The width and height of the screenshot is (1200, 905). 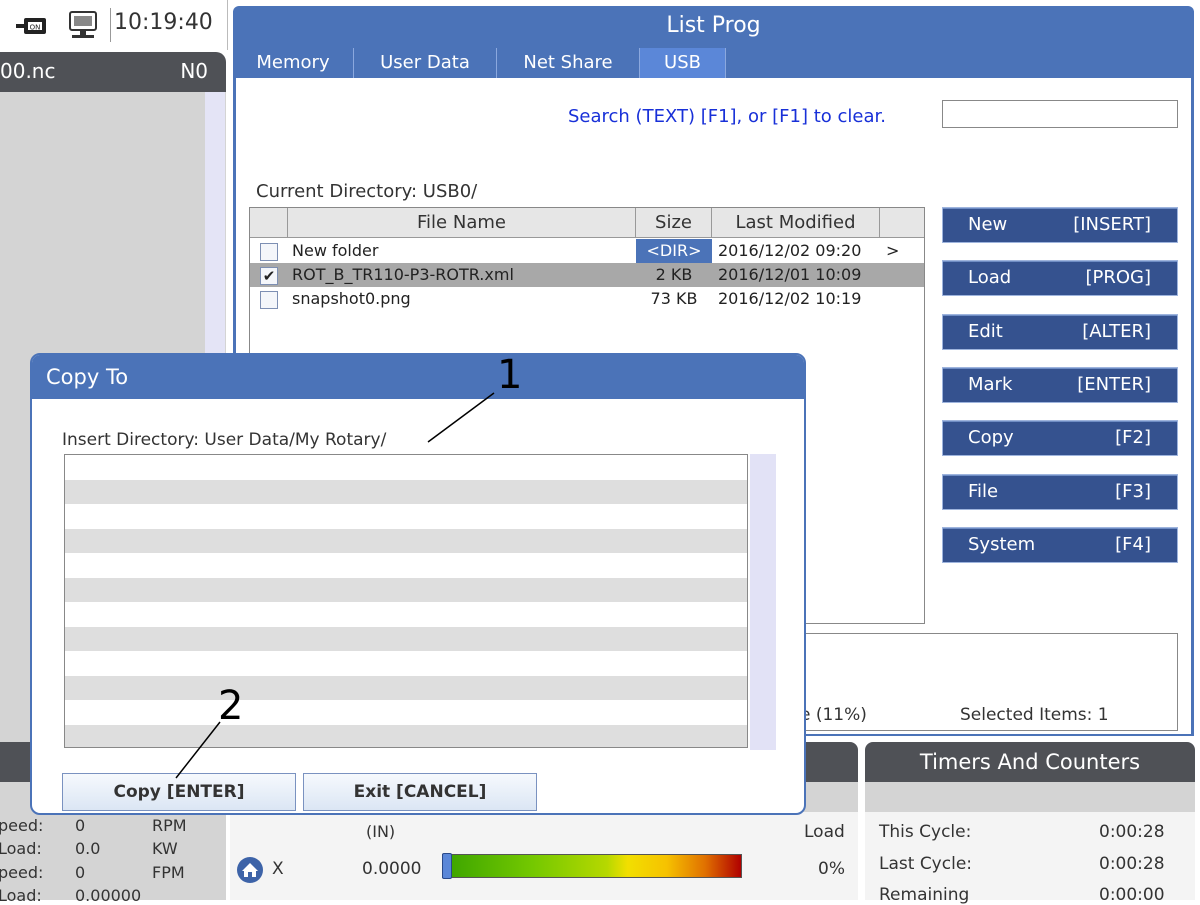 I want to click on callout-number-2: 2, so click(x=231, y=706).